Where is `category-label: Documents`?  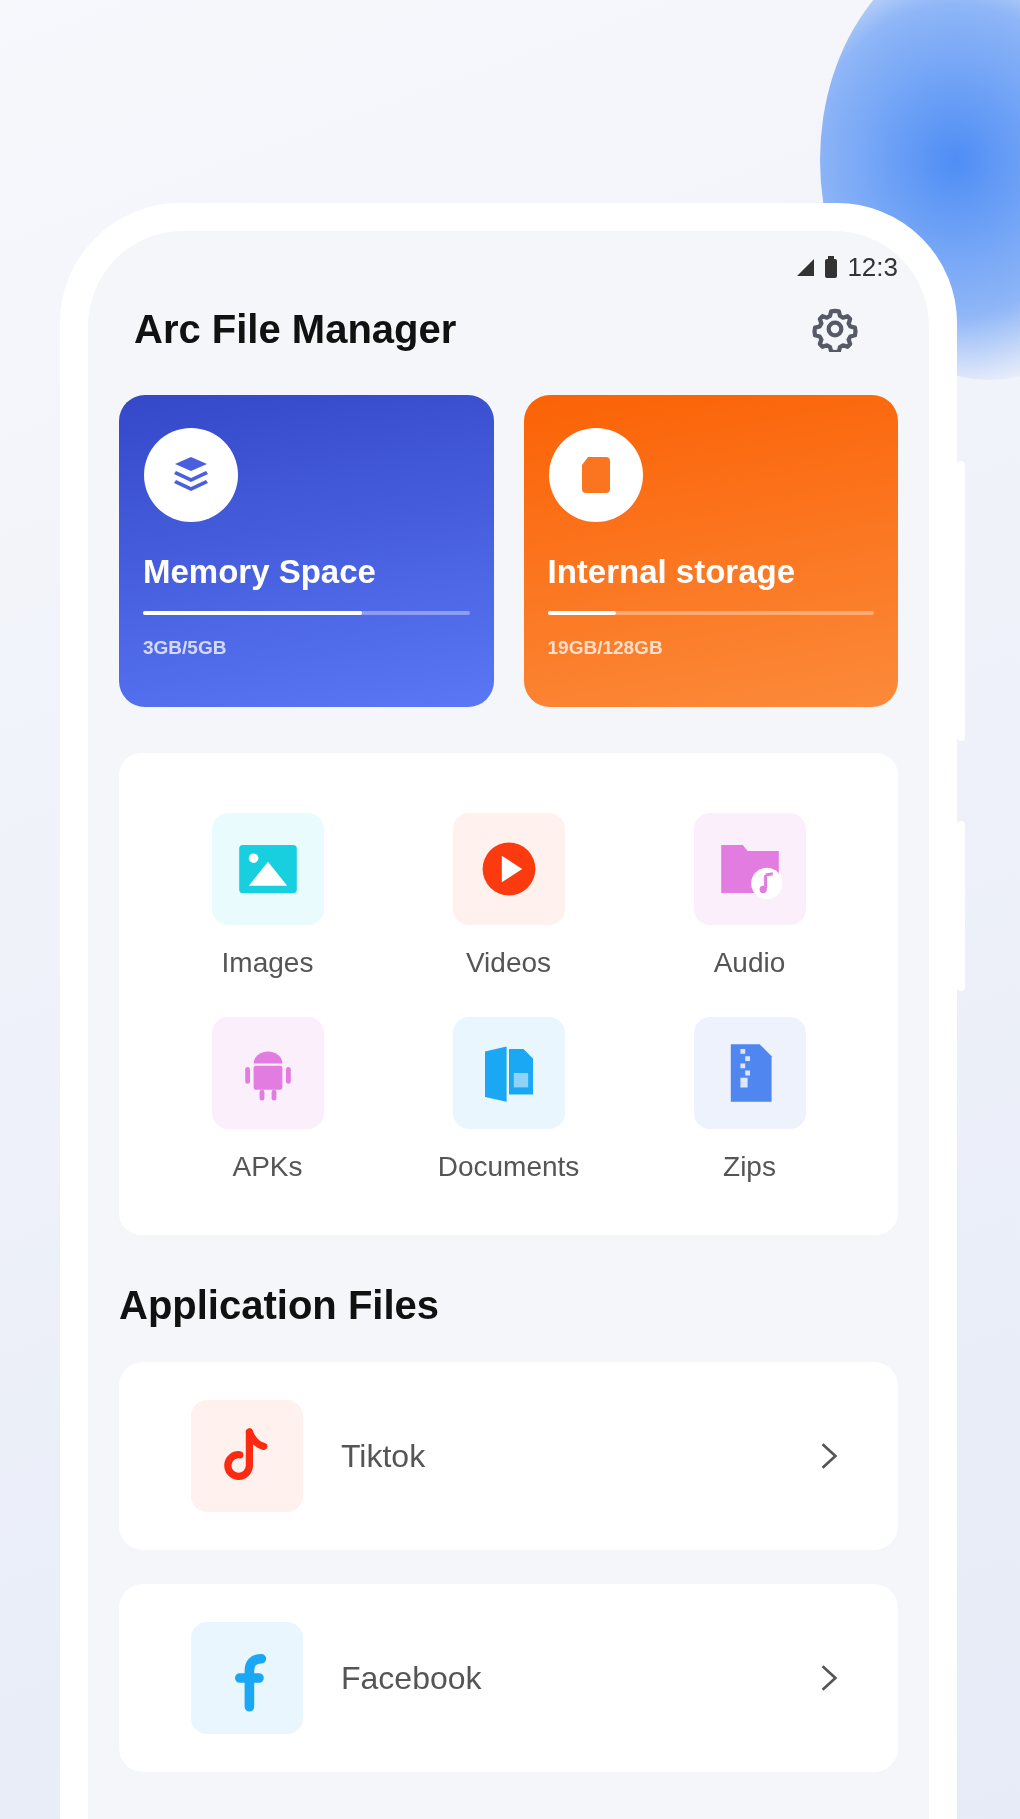
category-label: Documents is located at coordinates (508, 1167).